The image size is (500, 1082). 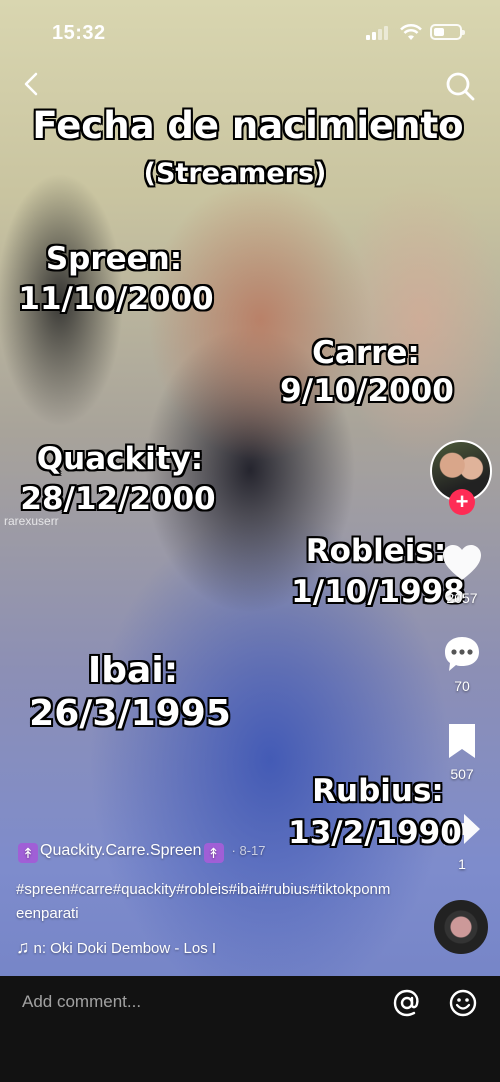 I want to click on save-button, so click(x=462, y=743).